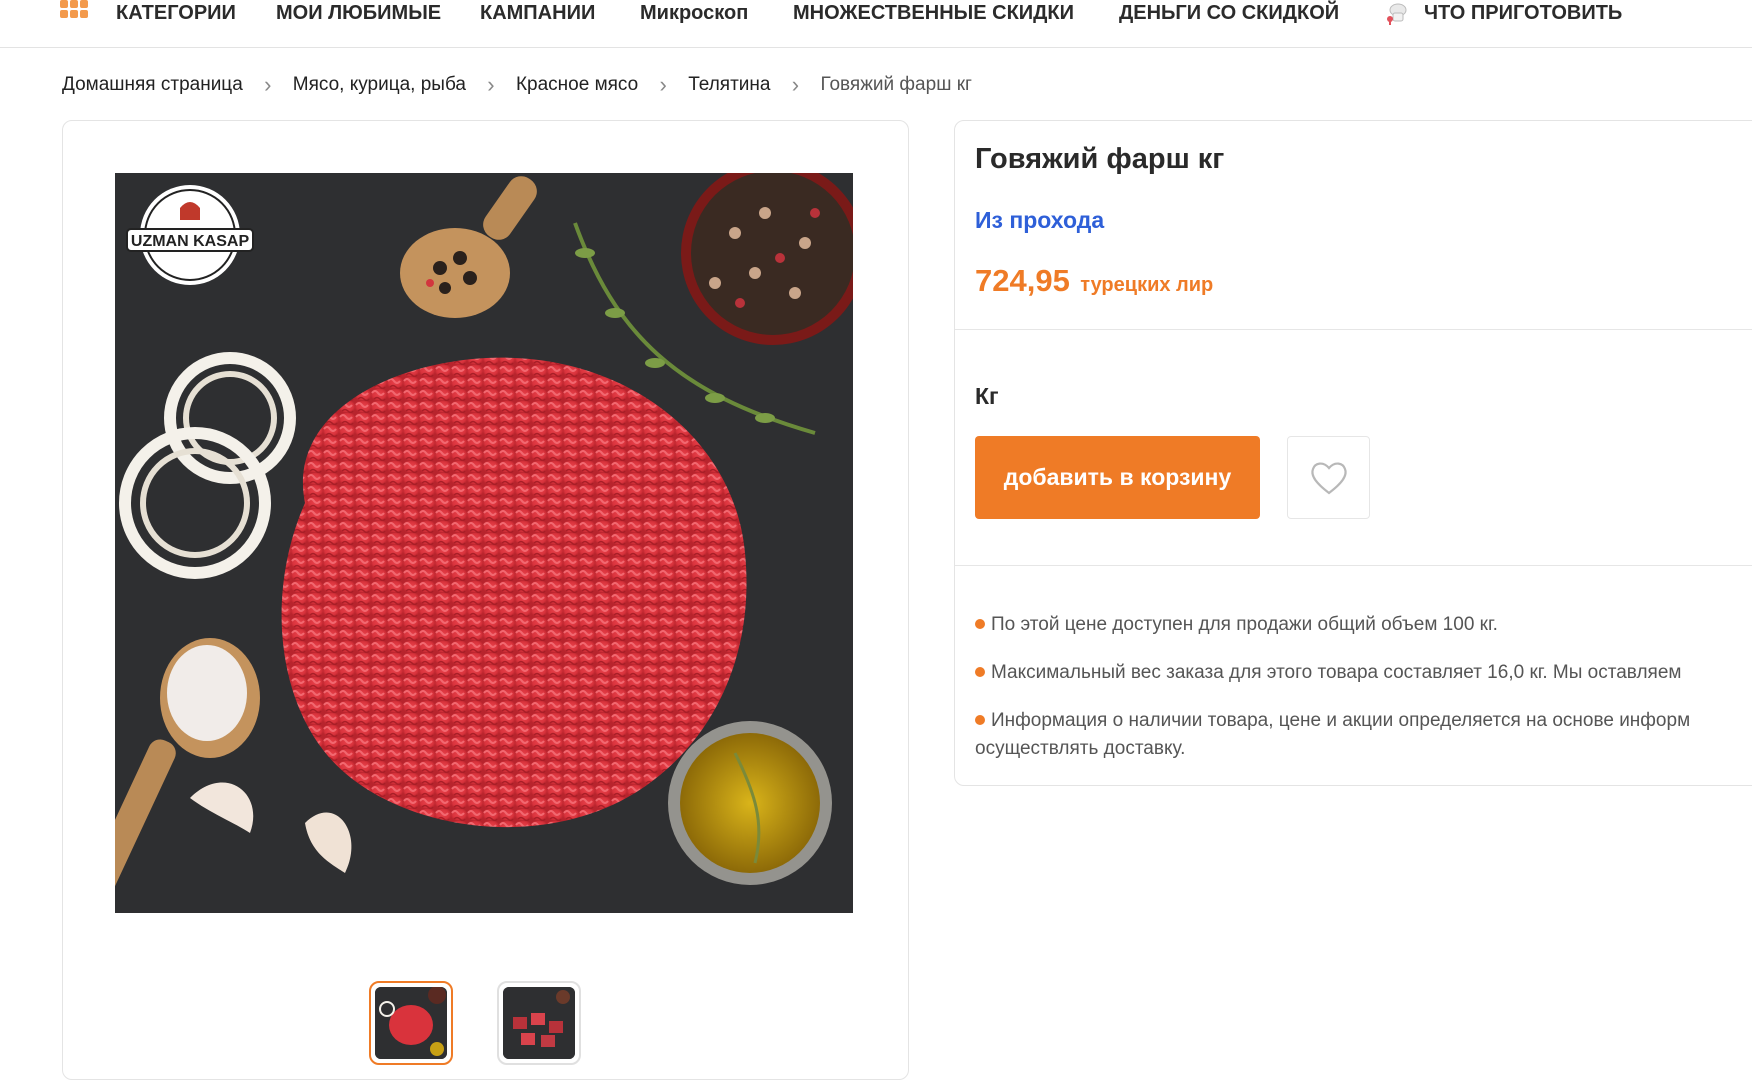 Image resolution: width=1752 pixels, height=1080 pixels. What do you see at coordinates (694, 13) in the screenshot?
I see `nav-microscope: Микроскоп` at bounding box center [694, 13].